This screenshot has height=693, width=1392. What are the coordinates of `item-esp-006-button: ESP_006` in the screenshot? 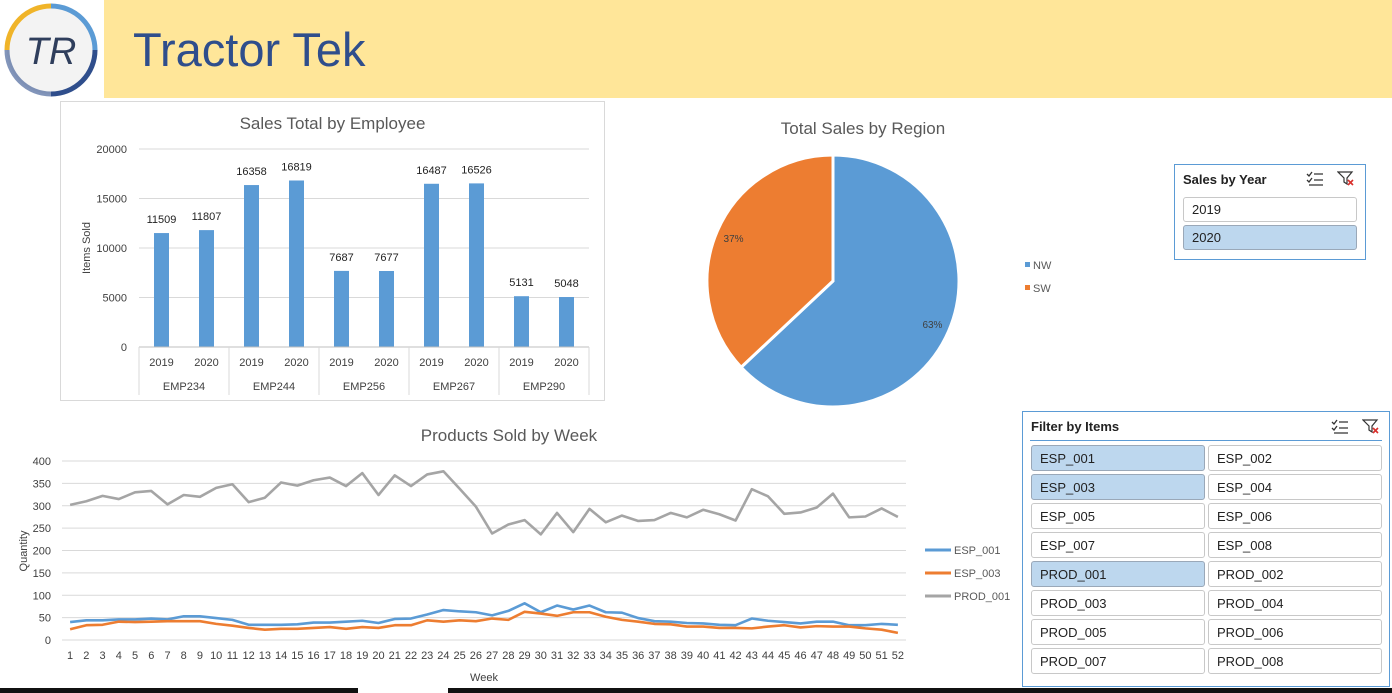 It's located at (1295, 516).